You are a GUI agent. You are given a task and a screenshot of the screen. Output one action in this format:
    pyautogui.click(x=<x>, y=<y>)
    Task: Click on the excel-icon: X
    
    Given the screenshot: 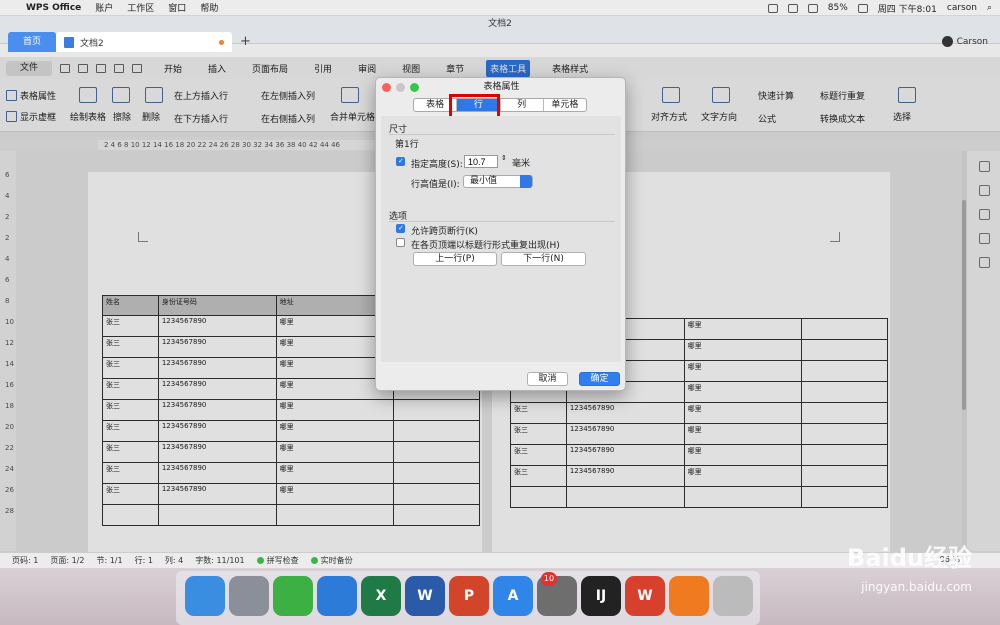 What is the action you would take?
    pyautogui.click(x=381, y=596)
    